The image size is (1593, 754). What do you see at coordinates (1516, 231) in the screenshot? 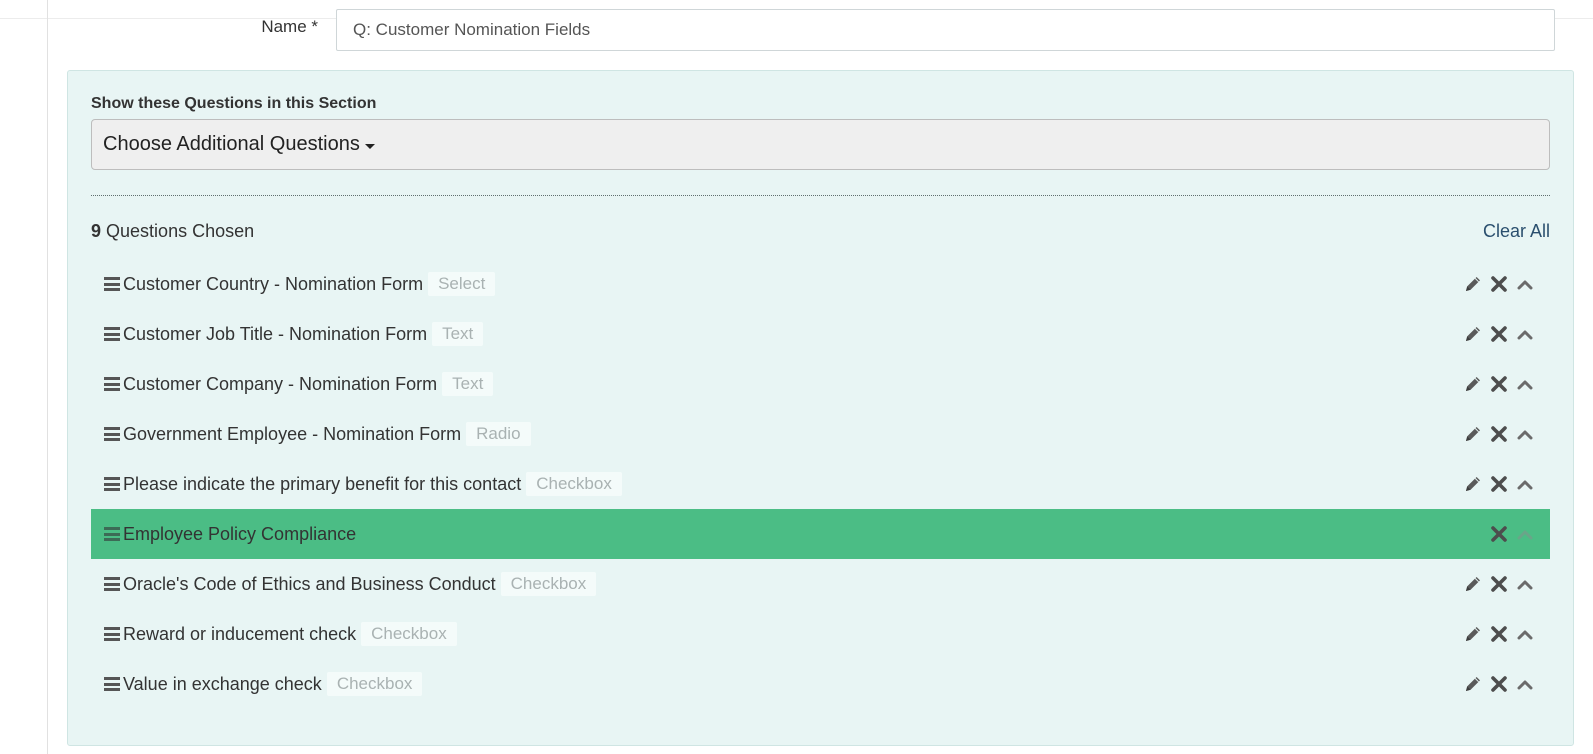
I see `clear-all-link: Clear All` at bounding box center [1516, 231].